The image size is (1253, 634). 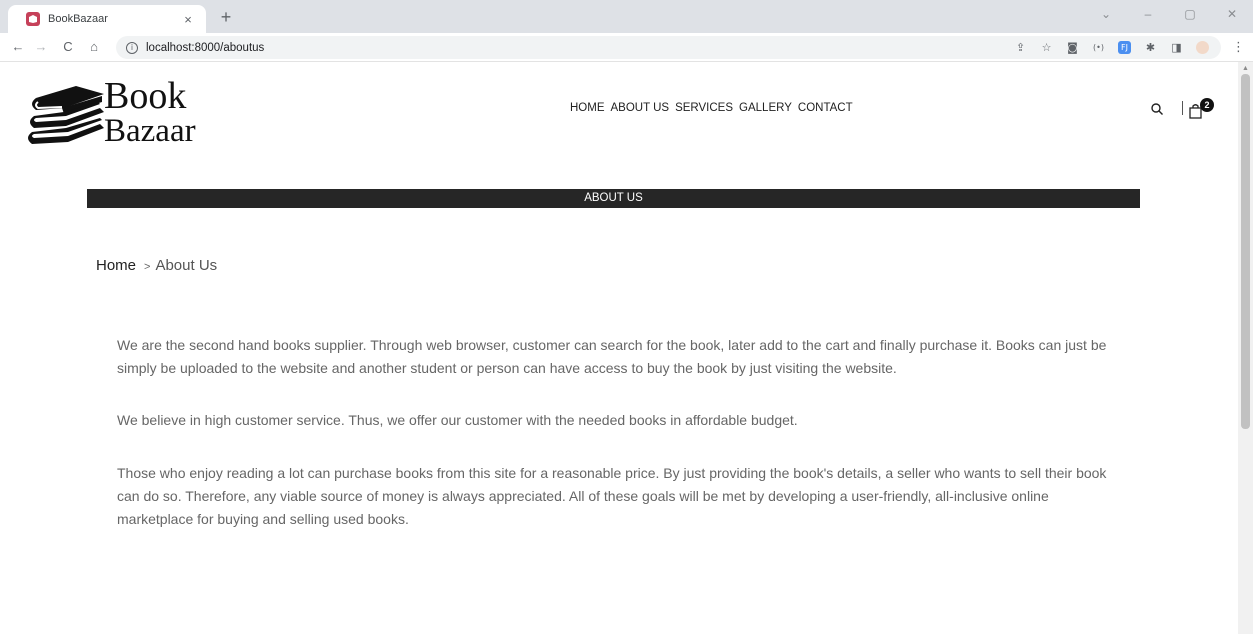 What do you see at coordinates (1190, 14) in the screenshot?
I see `restore-button: ▢` at bounding box center [1190, 14].